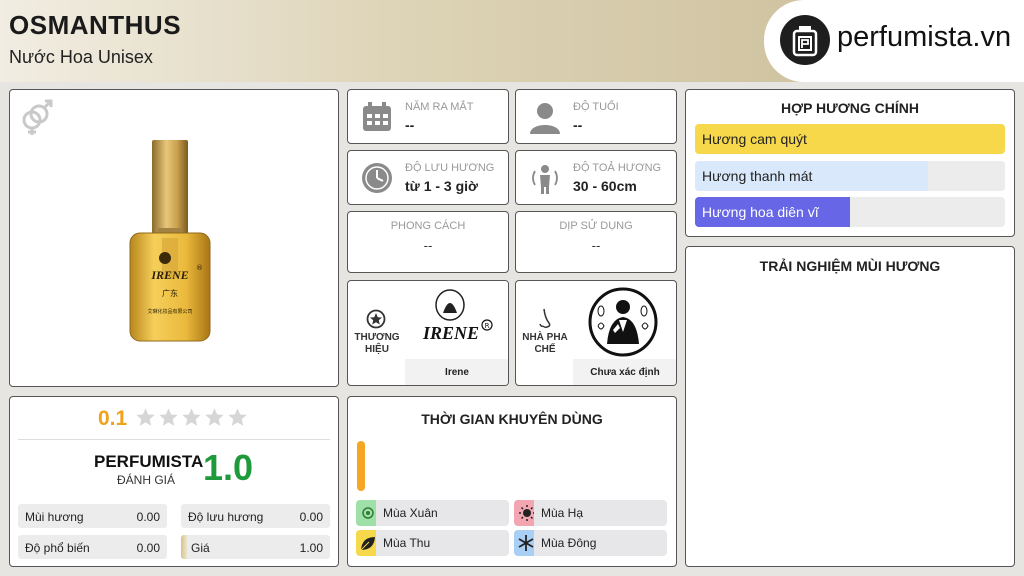 This screenshot has width=1024, height=576. What do you see at coordinates (850, 108) in the screenshot?
I see `accords-title: HỢP HƯƠNG CHÍNH` at bounding box center [850, 108].